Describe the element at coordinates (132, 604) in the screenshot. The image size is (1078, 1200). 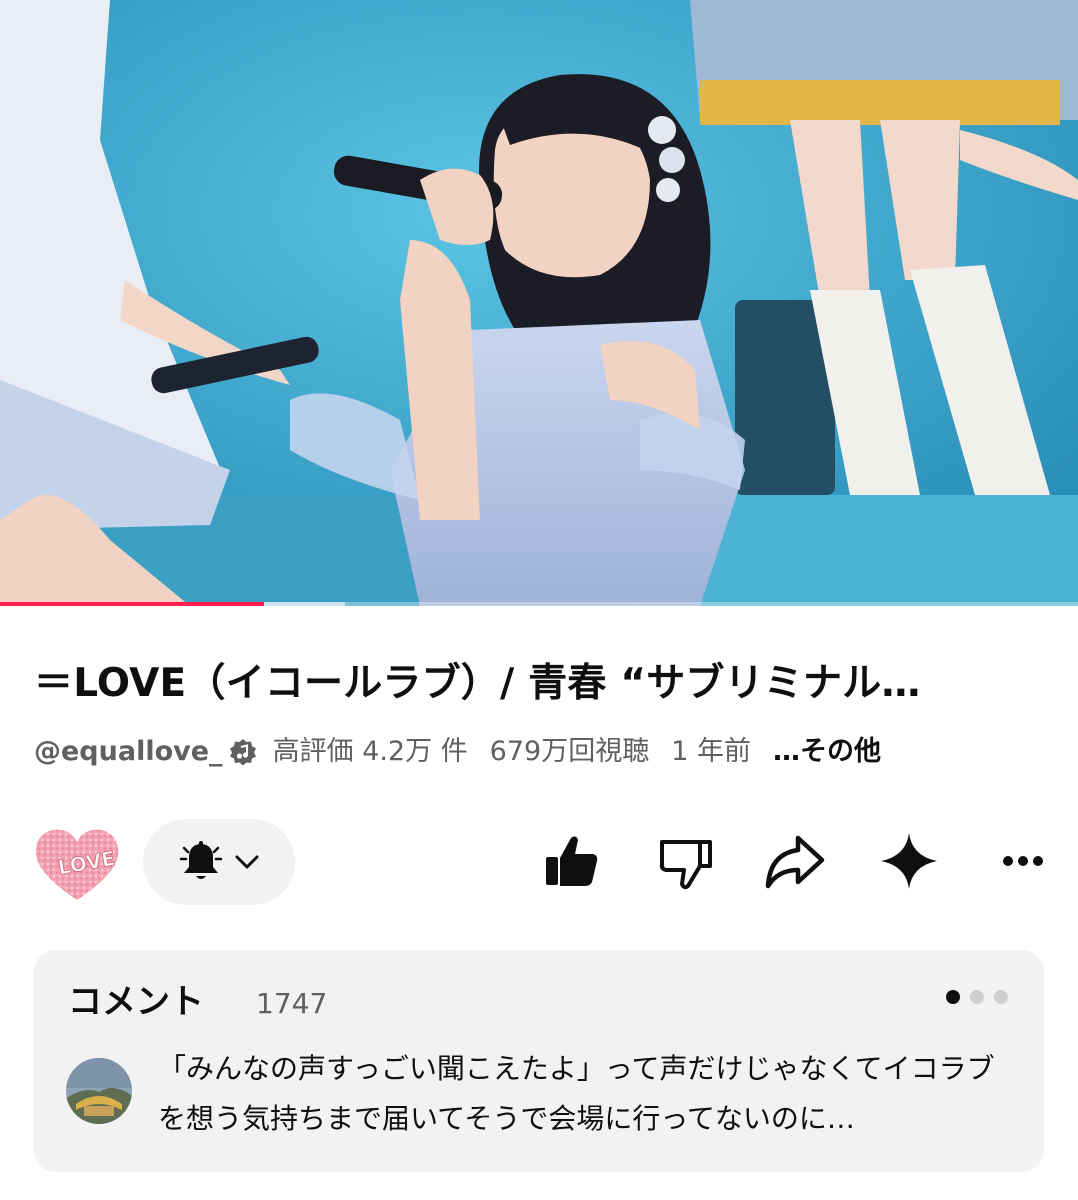
I see `progress-fill` at that location.